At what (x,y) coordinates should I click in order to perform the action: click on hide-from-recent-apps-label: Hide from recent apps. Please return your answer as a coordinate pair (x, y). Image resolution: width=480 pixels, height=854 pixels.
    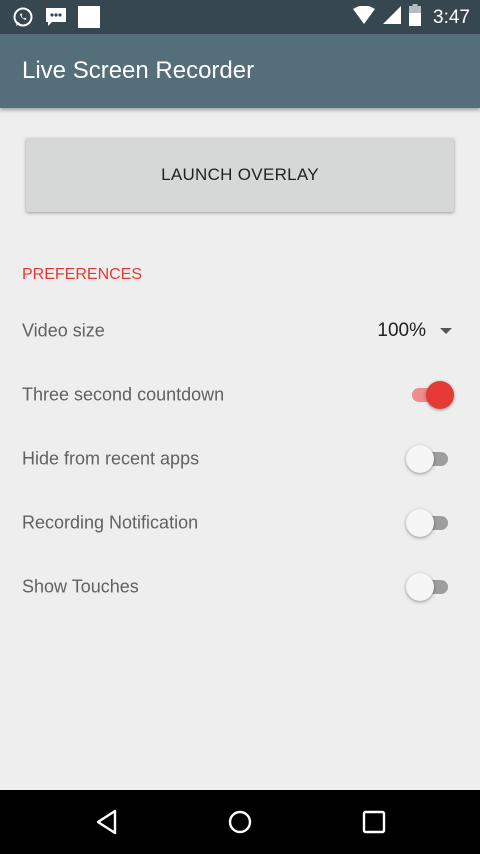
    Looking at the image, I should click on (111, 458).